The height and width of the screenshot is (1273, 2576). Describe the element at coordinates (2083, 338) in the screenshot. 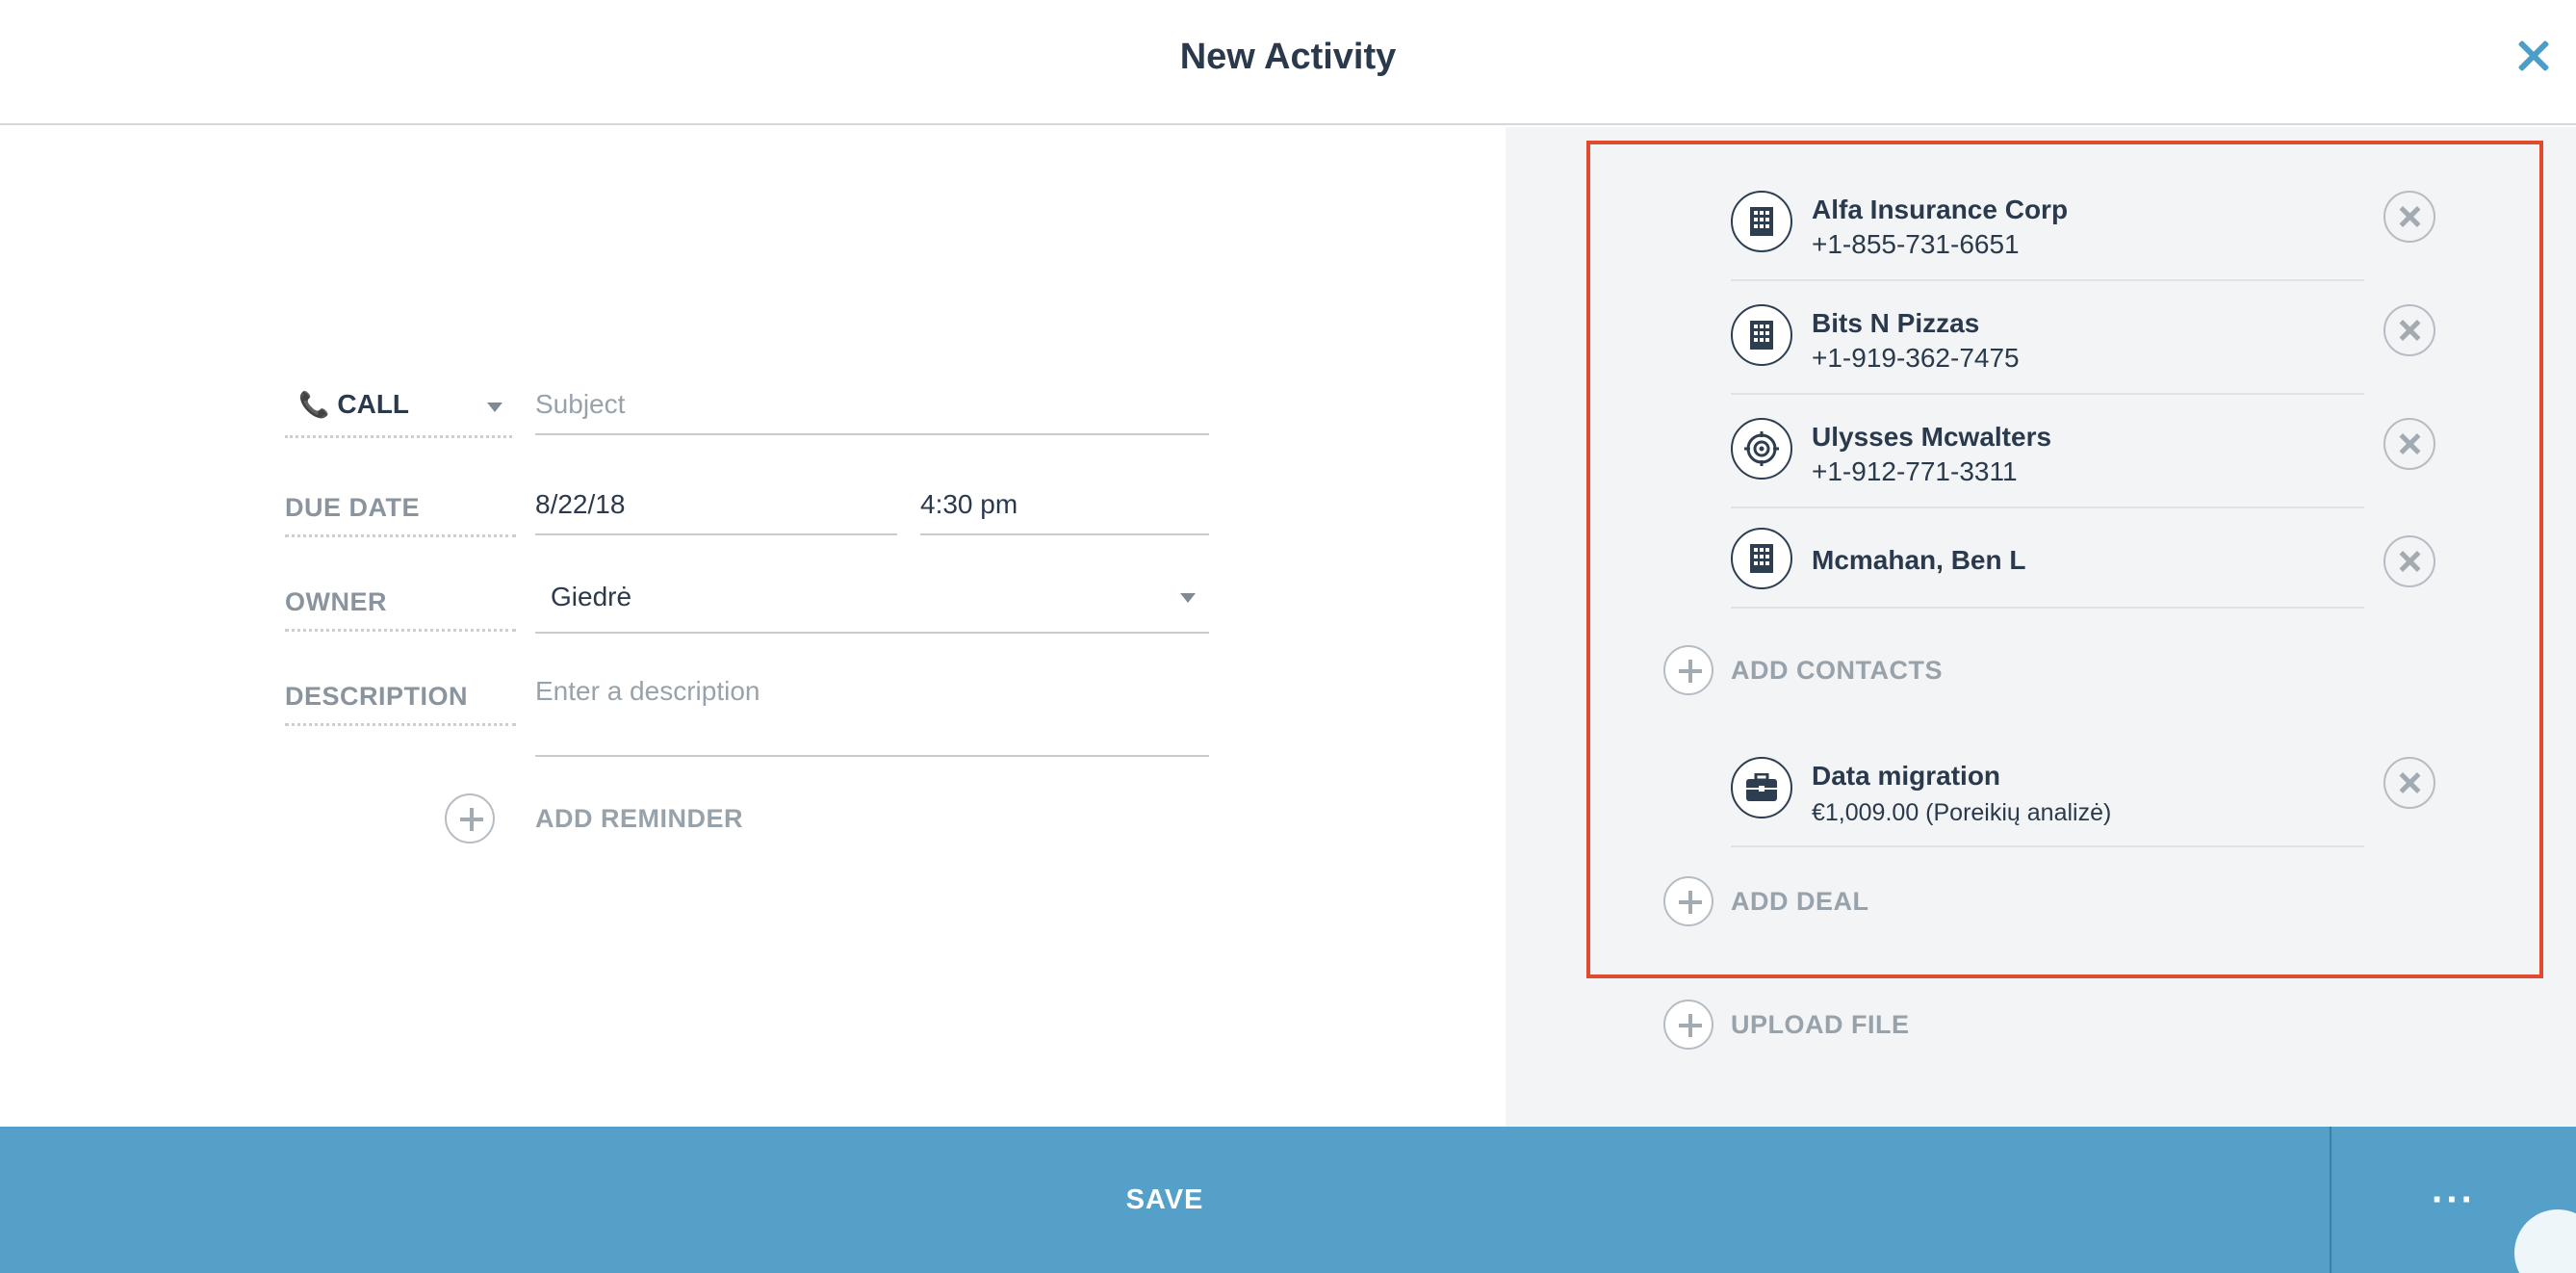

I see `contact-item: Bits N Pizzas +1-919-362-7475` at that location.